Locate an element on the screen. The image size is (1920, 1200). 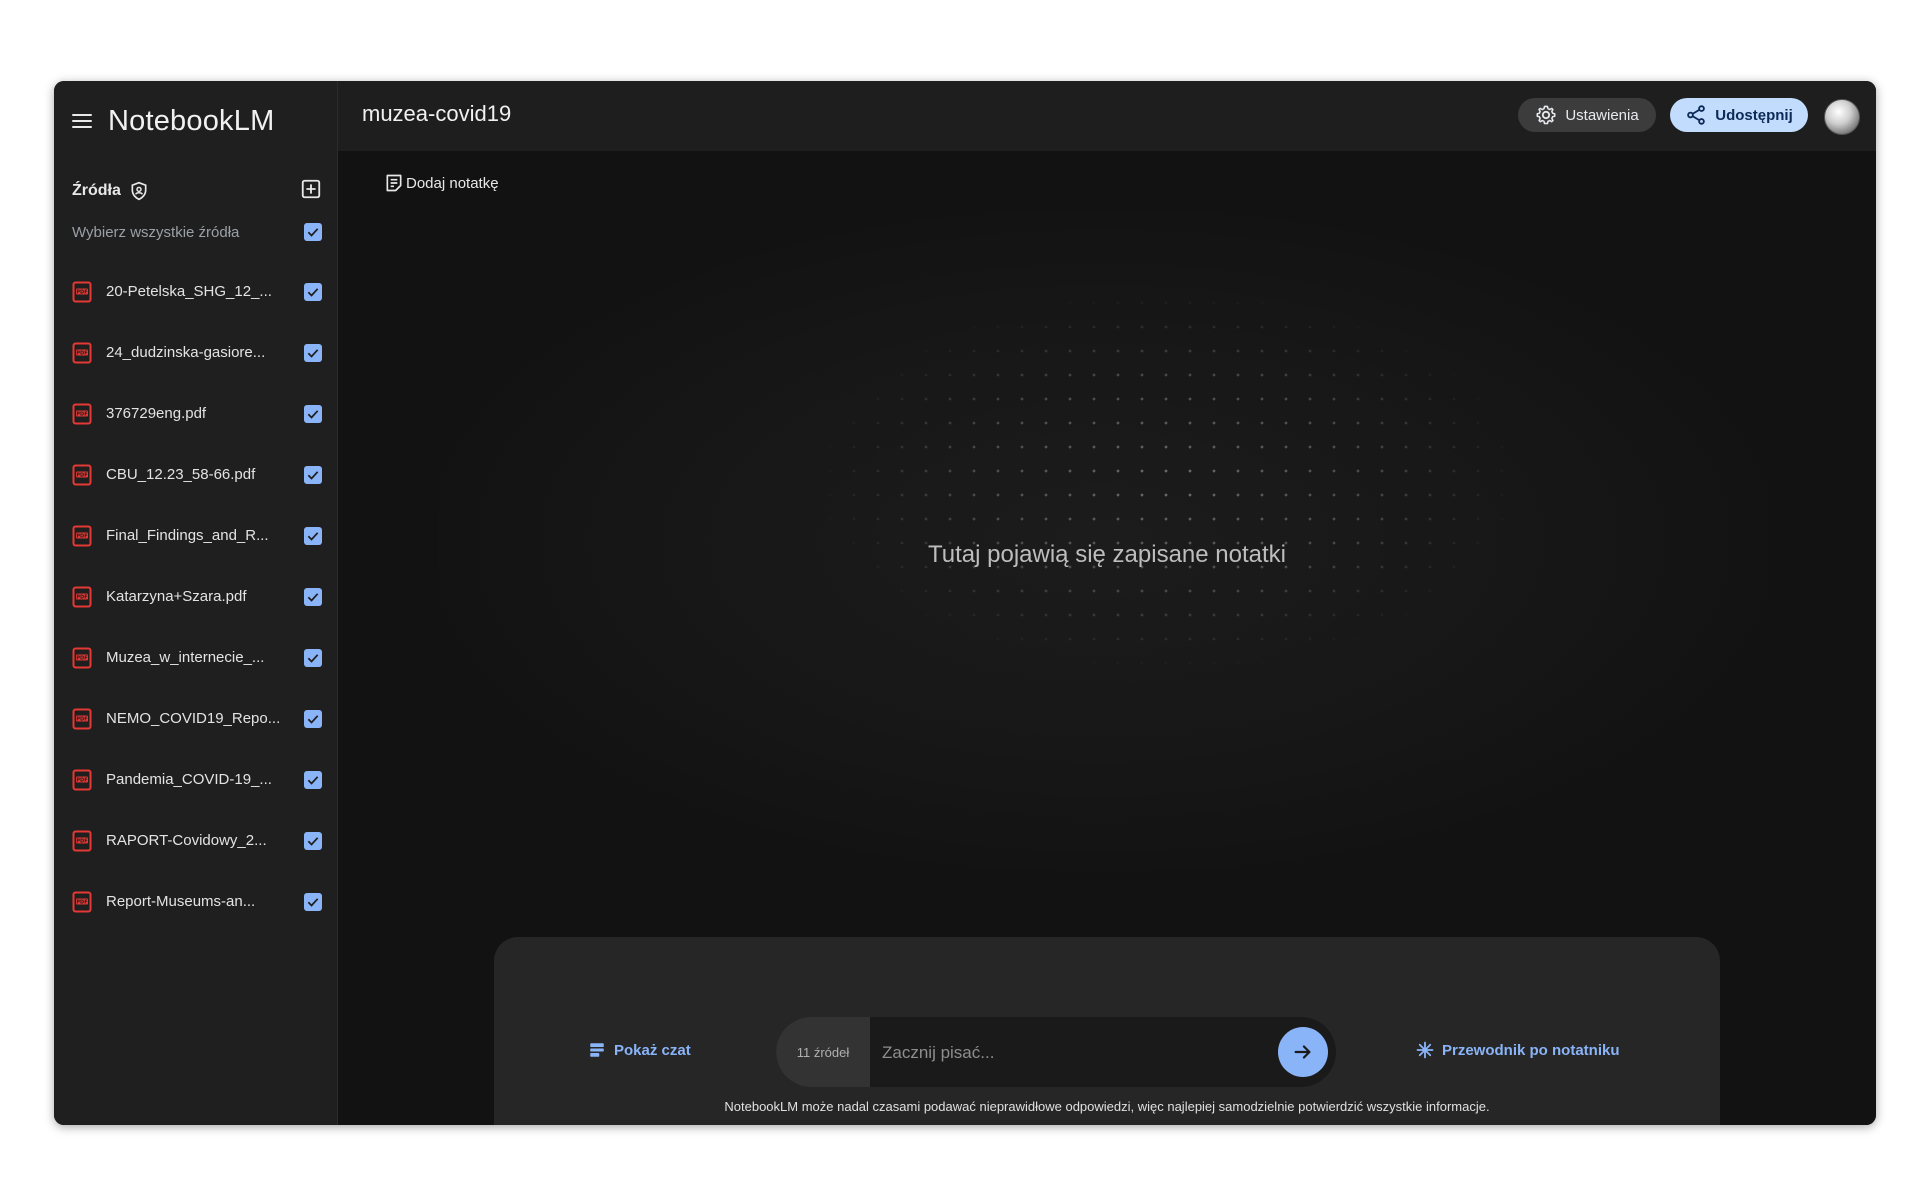
shield-icon is located at coordinates (139, 191).